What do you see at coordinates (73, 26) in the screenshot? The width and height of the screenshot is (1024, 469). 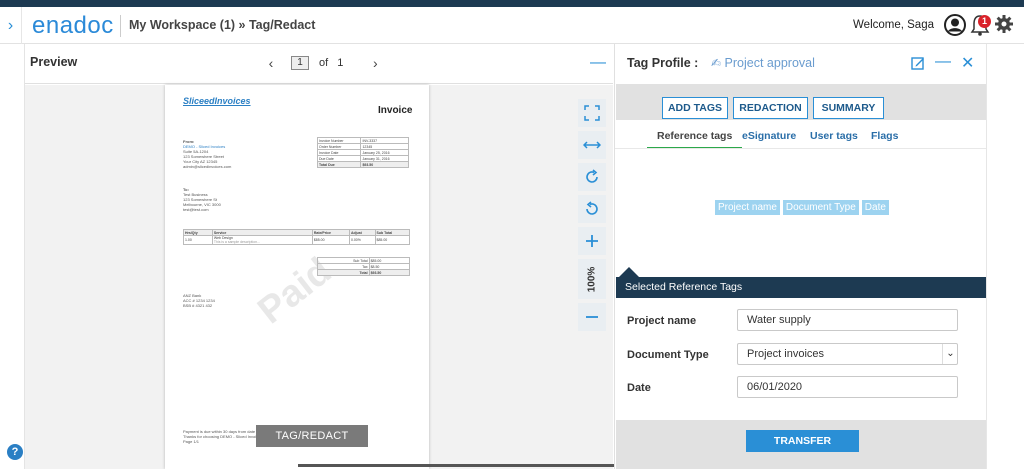 I see `app-logo: enadoc` at bounding box center [73, 26].